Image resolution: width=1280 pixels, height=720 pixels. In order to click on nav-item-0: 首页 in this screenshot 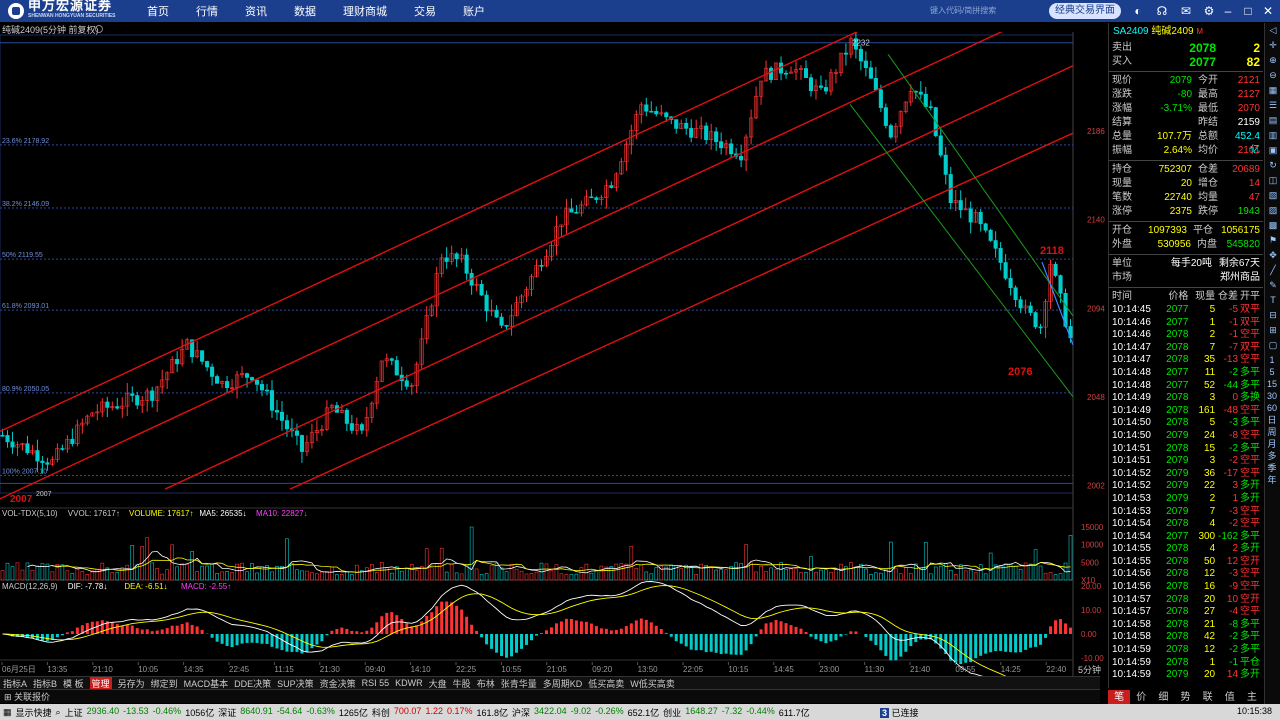, I will do `click(158, 11)`.